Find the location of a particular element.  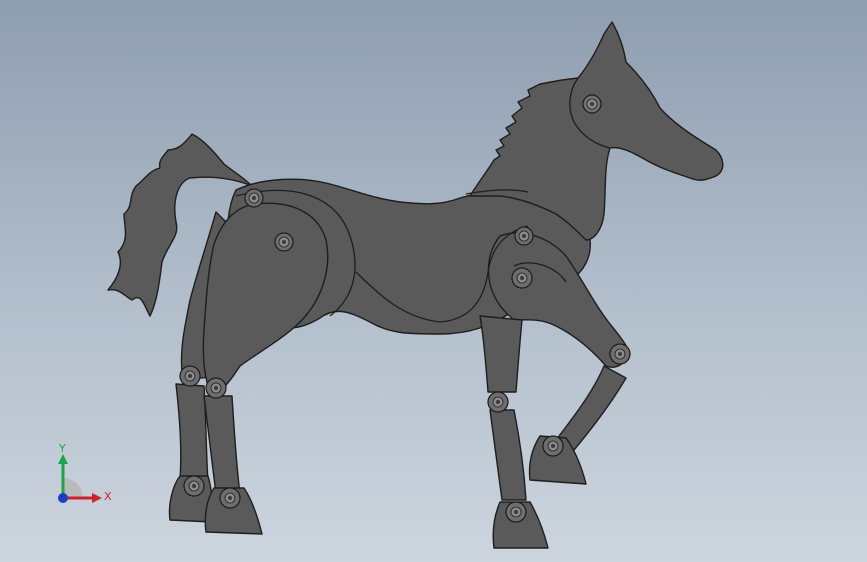

front-far-upper-leg is located at coordinates (501, 354).